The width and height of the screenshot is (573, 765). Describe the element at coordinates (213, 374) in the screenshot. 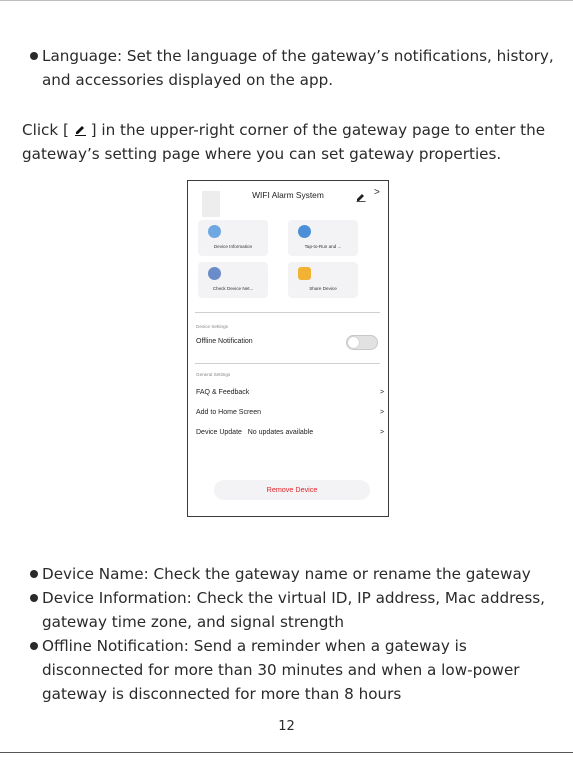

I see `general-settings-label: General Settings` at that location.